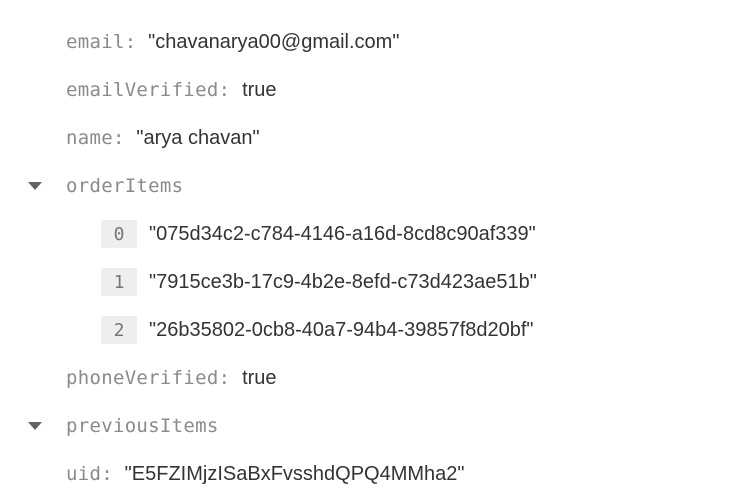 This screenshot has height=495, width=742. Describe the element at coordinates (142, 378) in the screenshot. I see `field-key: phoneVerified` at that location.